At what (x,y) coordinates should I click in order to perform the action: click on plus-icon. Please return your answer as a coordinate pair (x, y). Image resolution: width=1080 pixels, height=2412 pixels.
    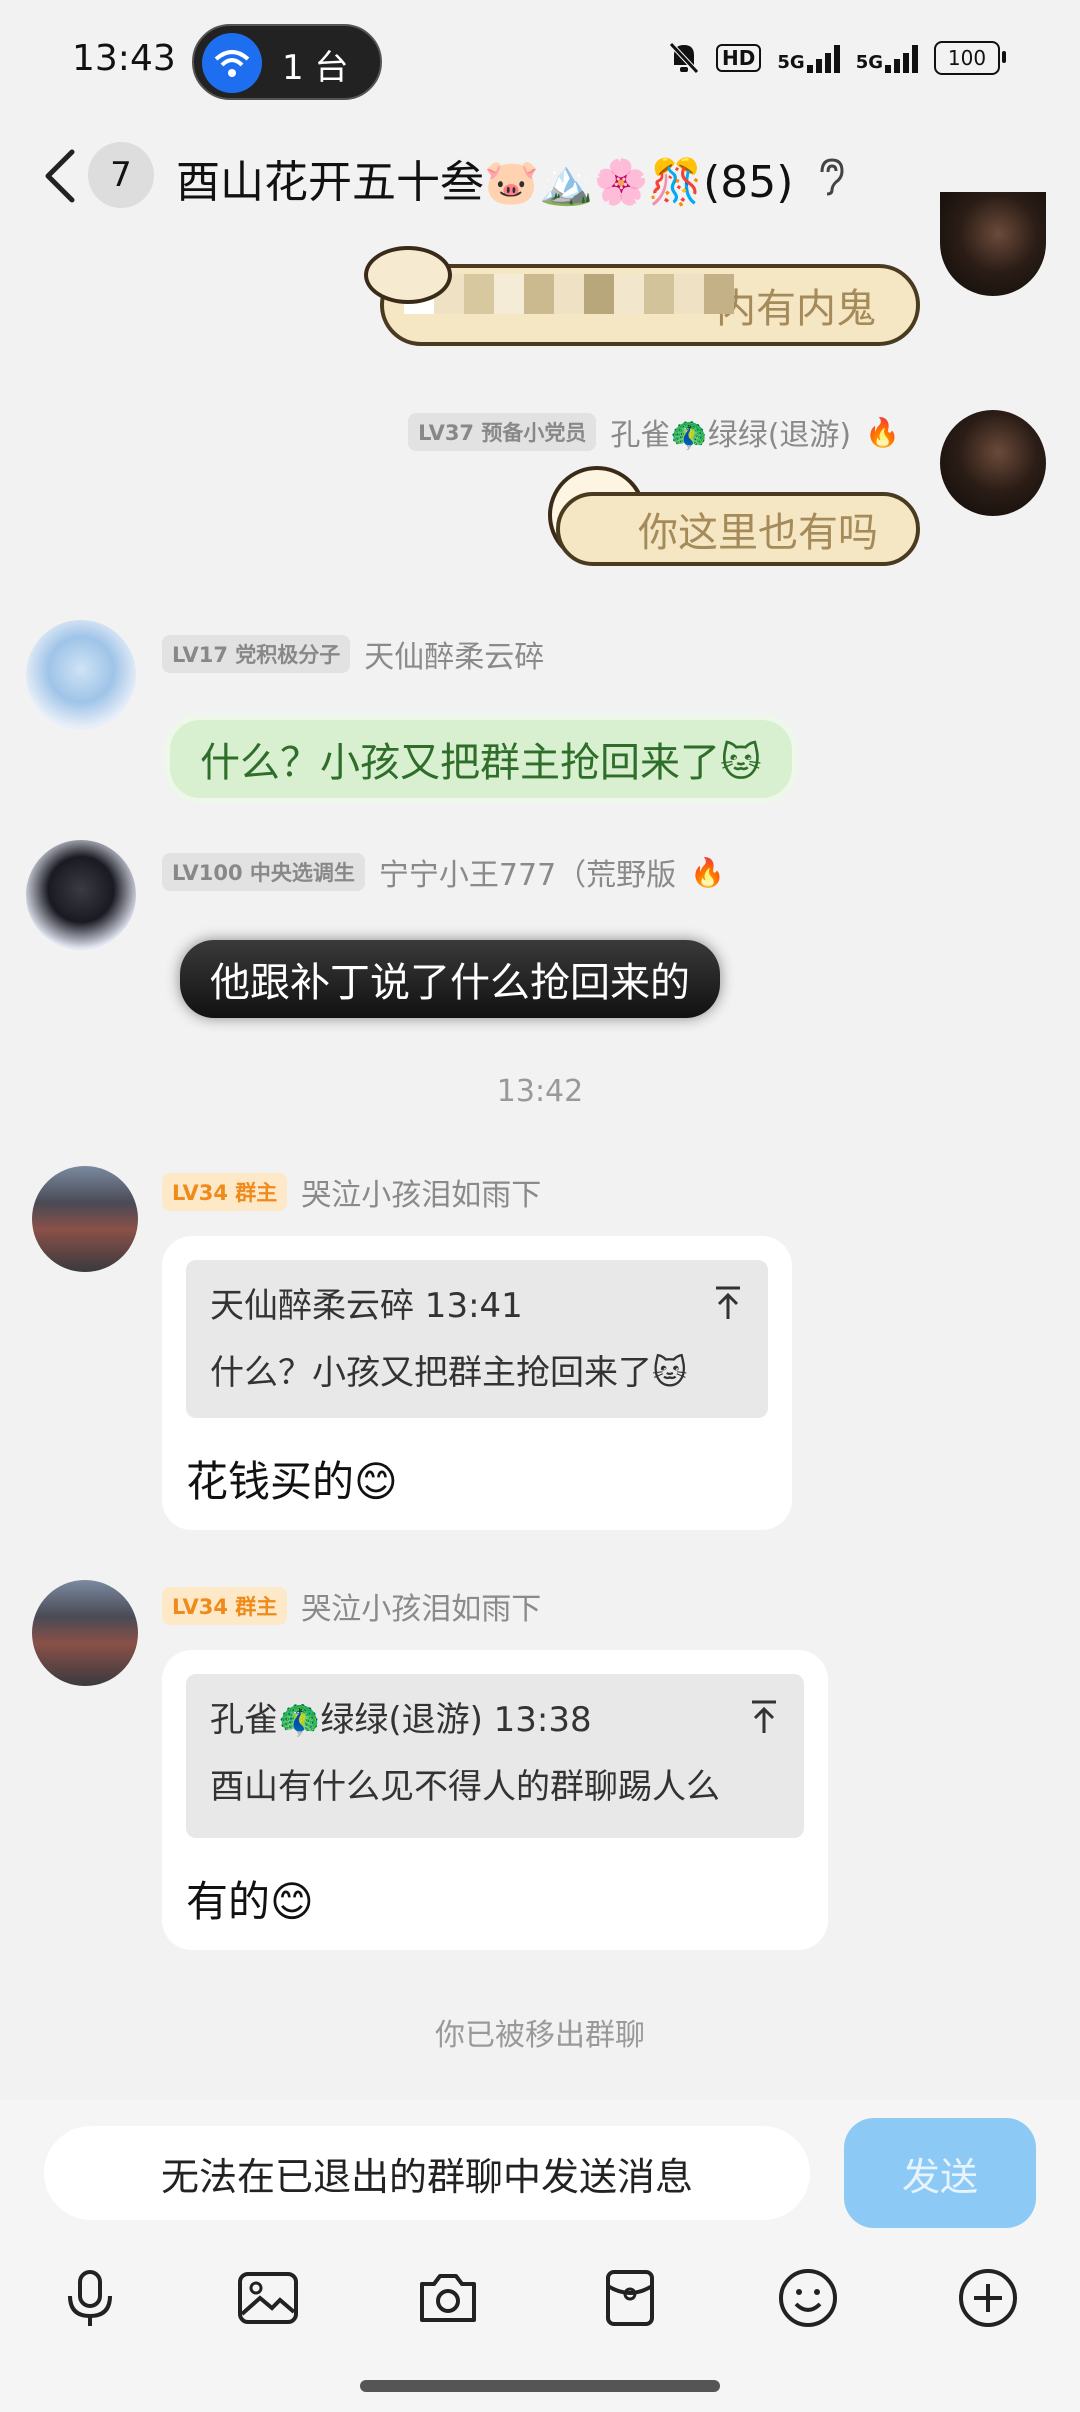
    Looking at the image, I should click on (988, 2298).